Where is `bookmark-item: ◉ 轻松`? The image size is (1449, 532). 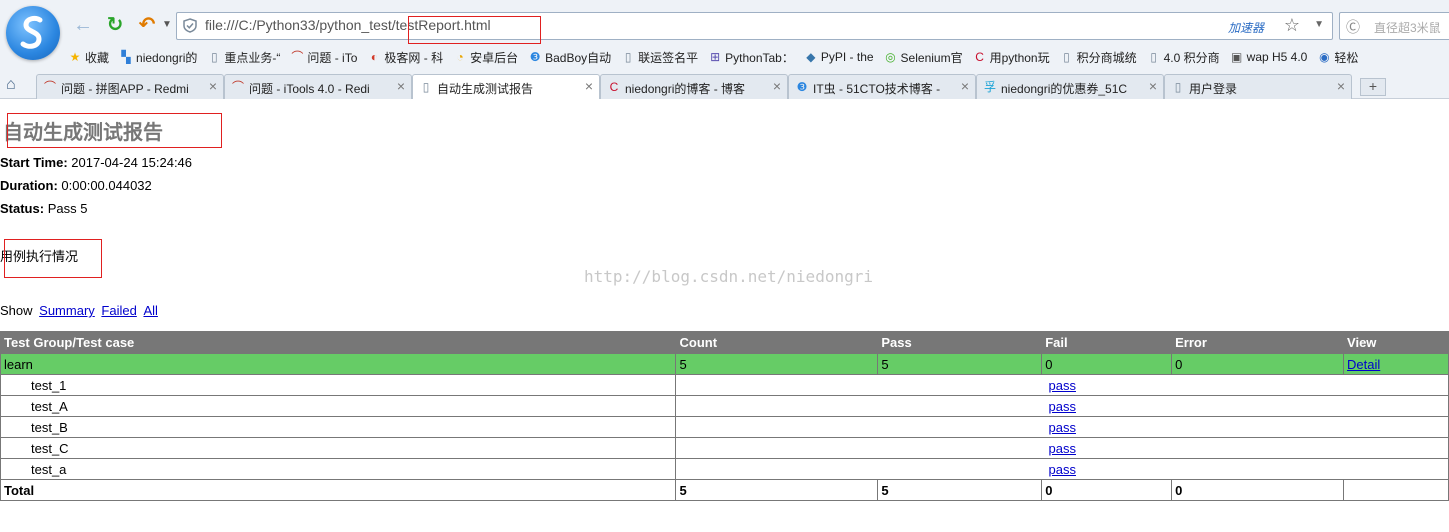 bookmark-item: ◉ 轻松 is located at coordinates (1337, 57).